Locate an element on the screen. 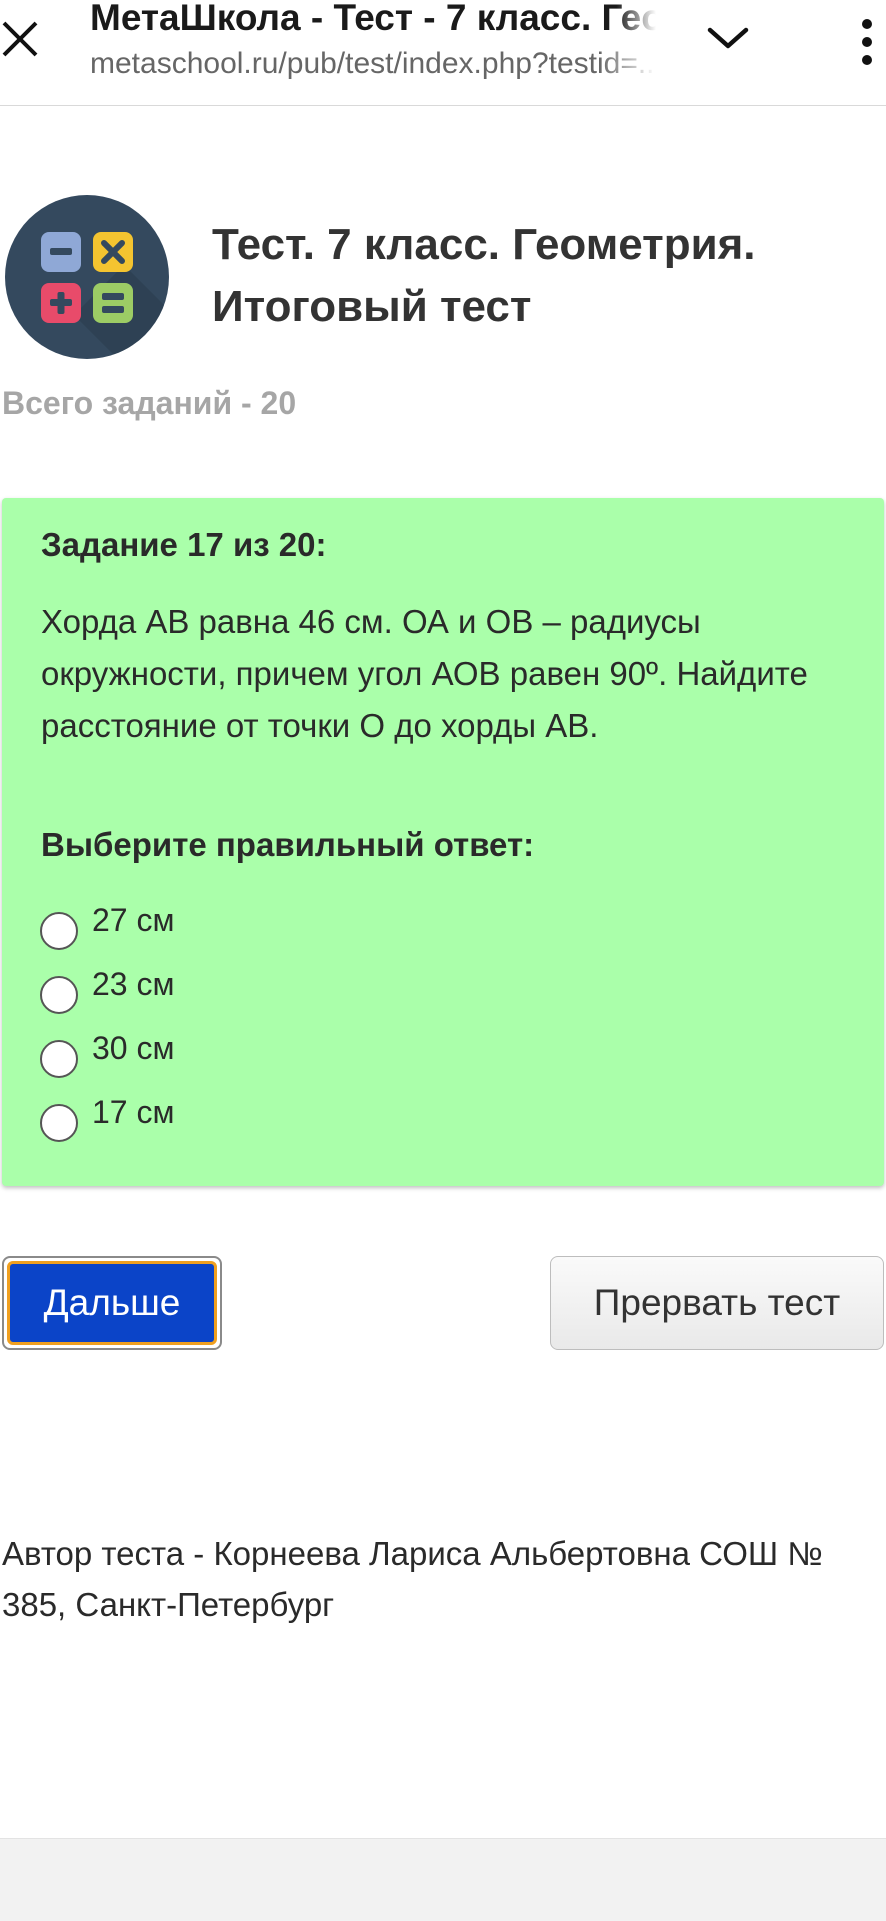 This screenshot has width=886, height=1921. equals-icon is located at coordinates (113, 303).